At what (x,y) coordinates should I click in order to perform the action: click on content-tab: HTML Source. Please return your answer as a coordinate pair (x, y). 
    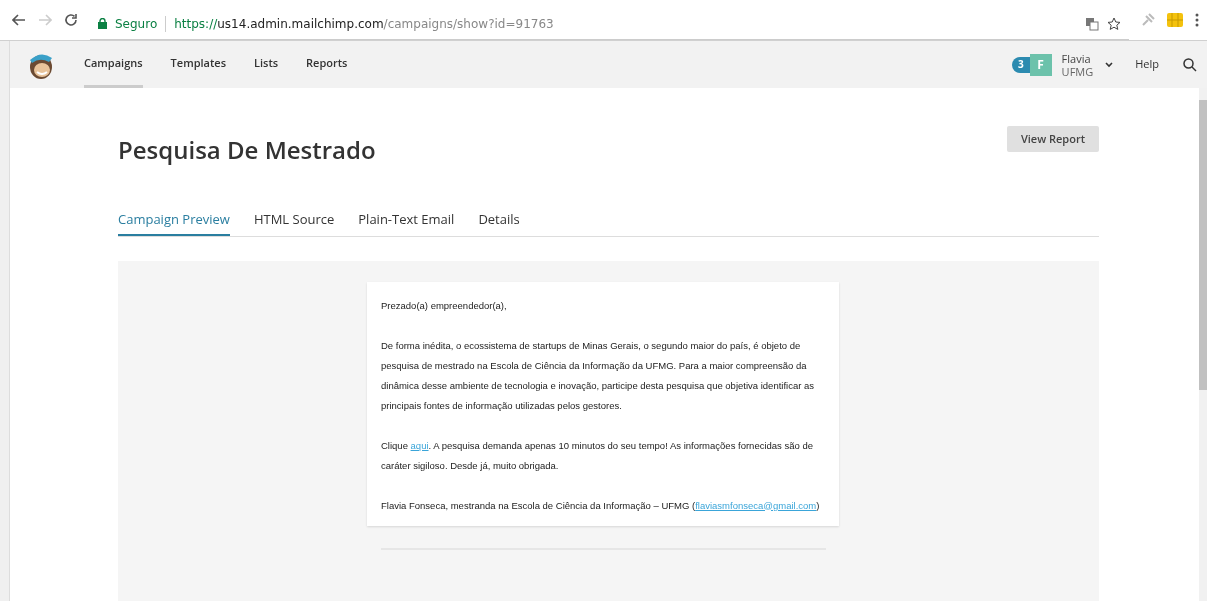
    Looking at the image, I should click on (294, 223).